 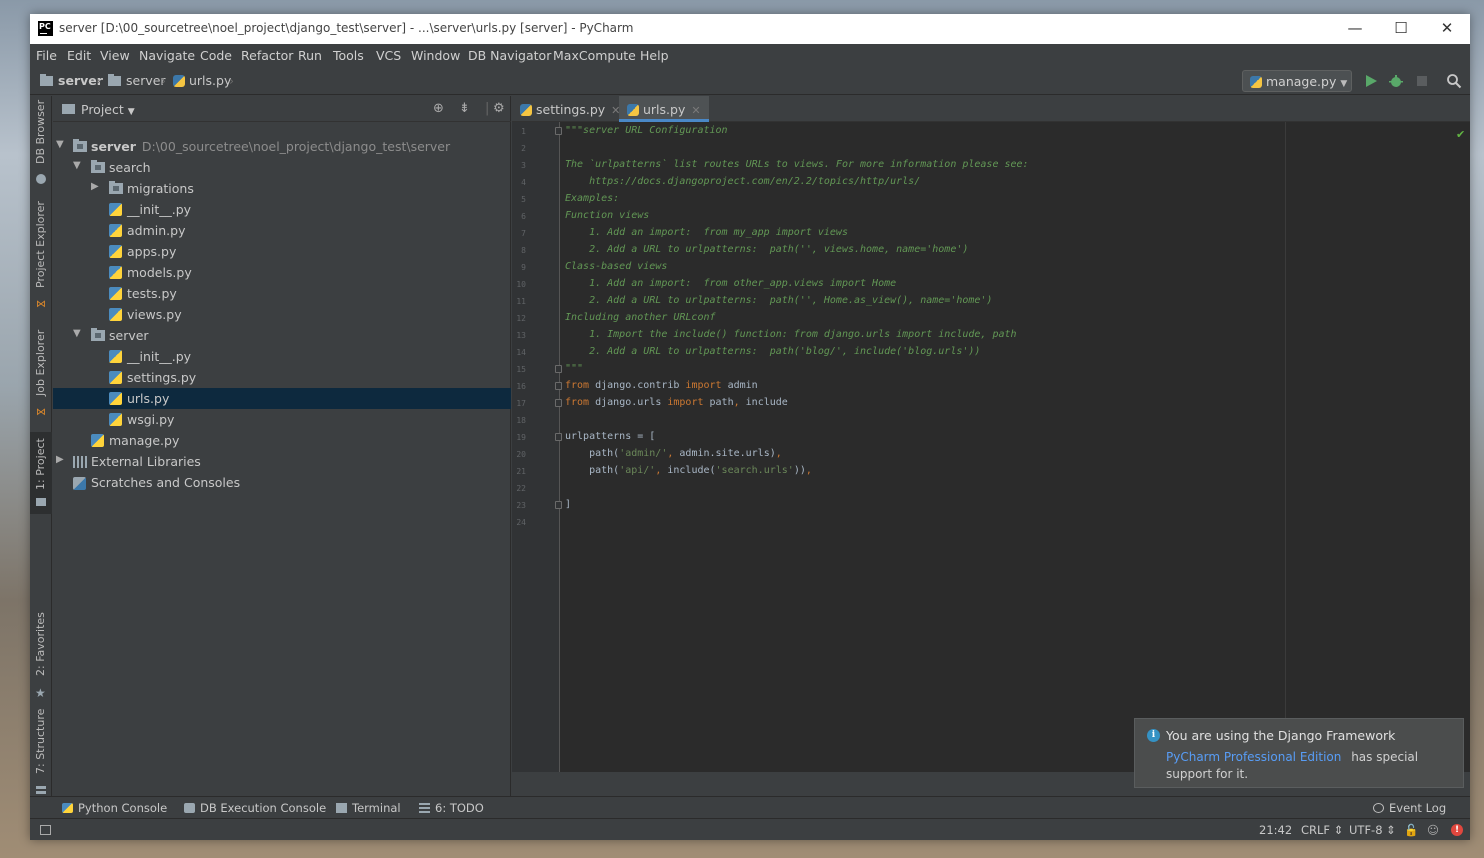 What do you see at coordinates (282, 314) in the screenshot?
I see `tree-item-views: views.py` at bounding box center [282, 314].